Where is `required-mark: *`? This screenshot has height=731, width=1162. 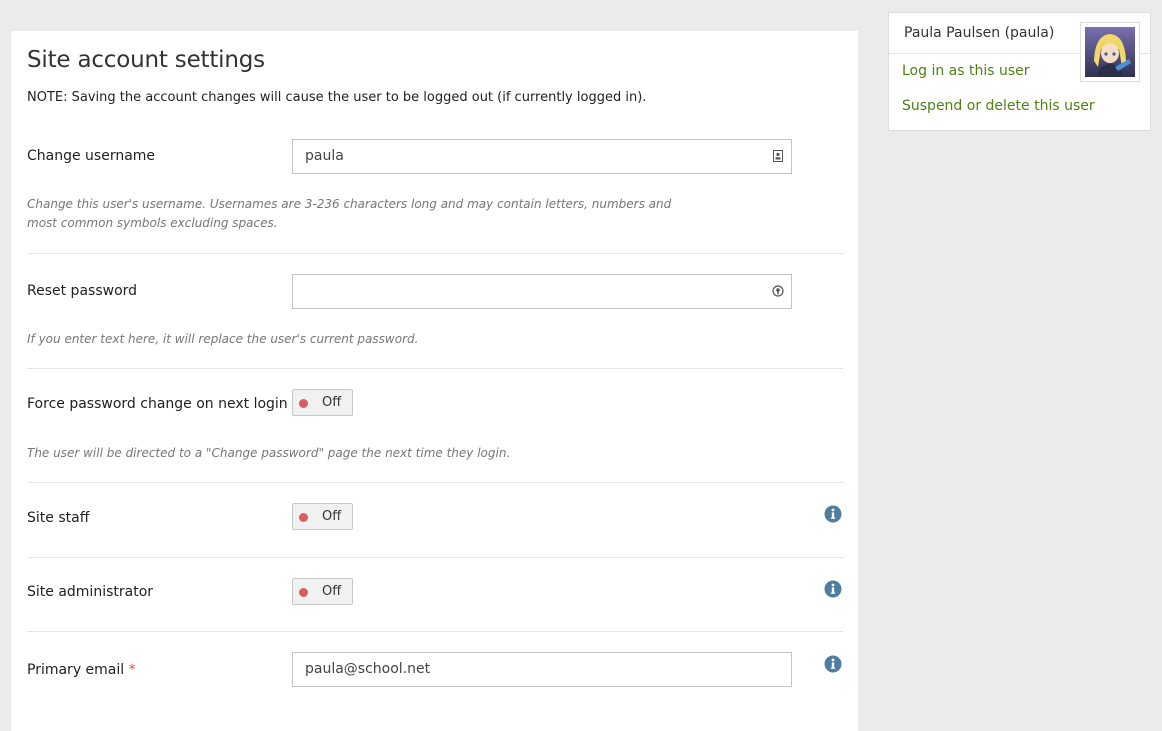 required-mark: * is located at coordinates (132, 670).